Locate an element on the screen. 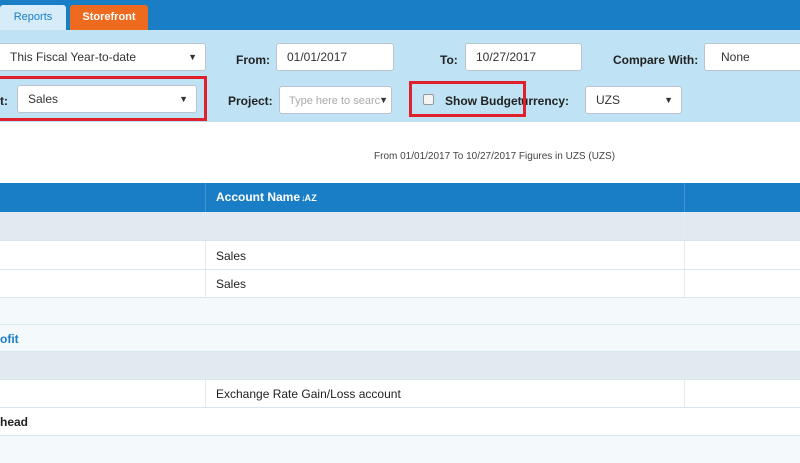 This screenshot has width=800, height=463. to-label: To: is located at coordinates (449, 60).